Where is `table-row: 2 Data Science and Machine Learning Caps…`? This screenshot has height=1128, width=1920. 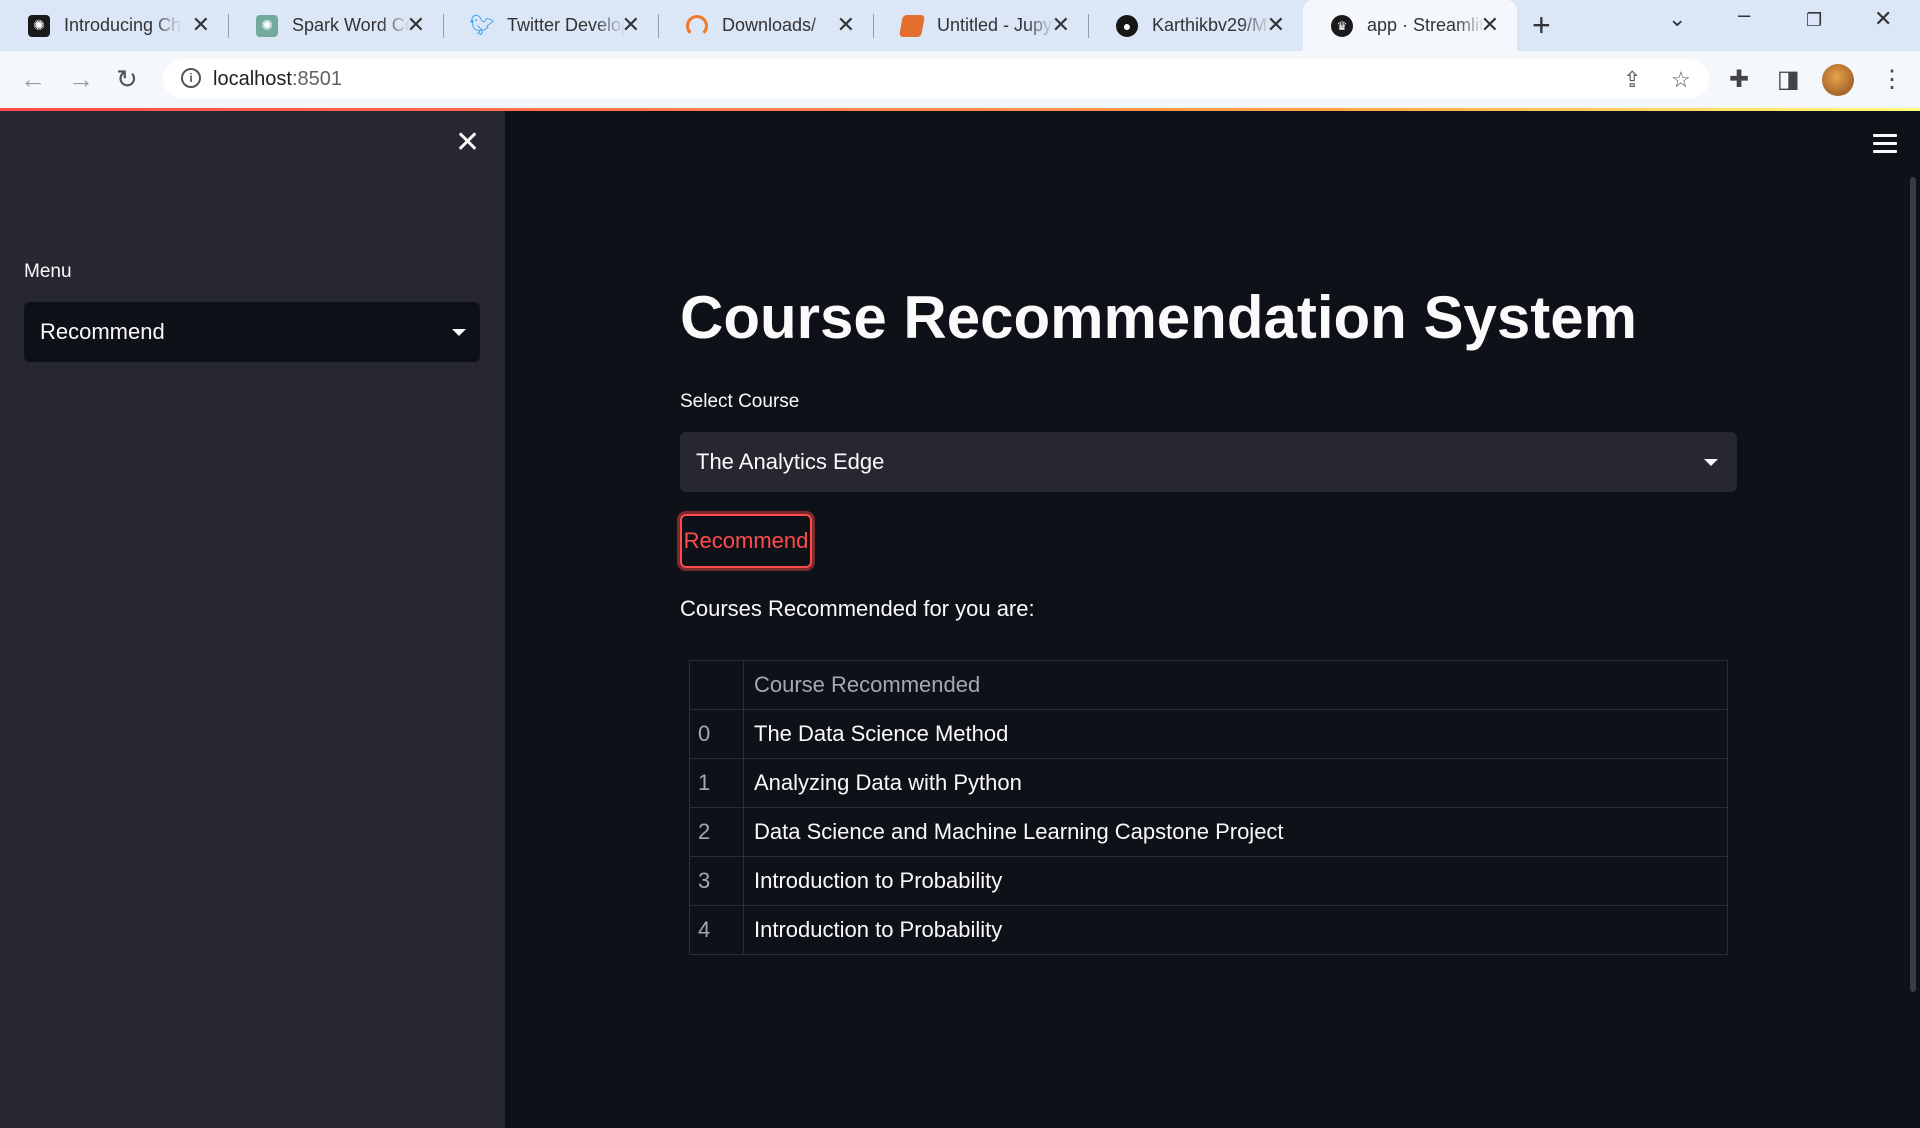 table-row: 2 Data Science and Machine Learning Caps… is located at coordinates (1208, 832).